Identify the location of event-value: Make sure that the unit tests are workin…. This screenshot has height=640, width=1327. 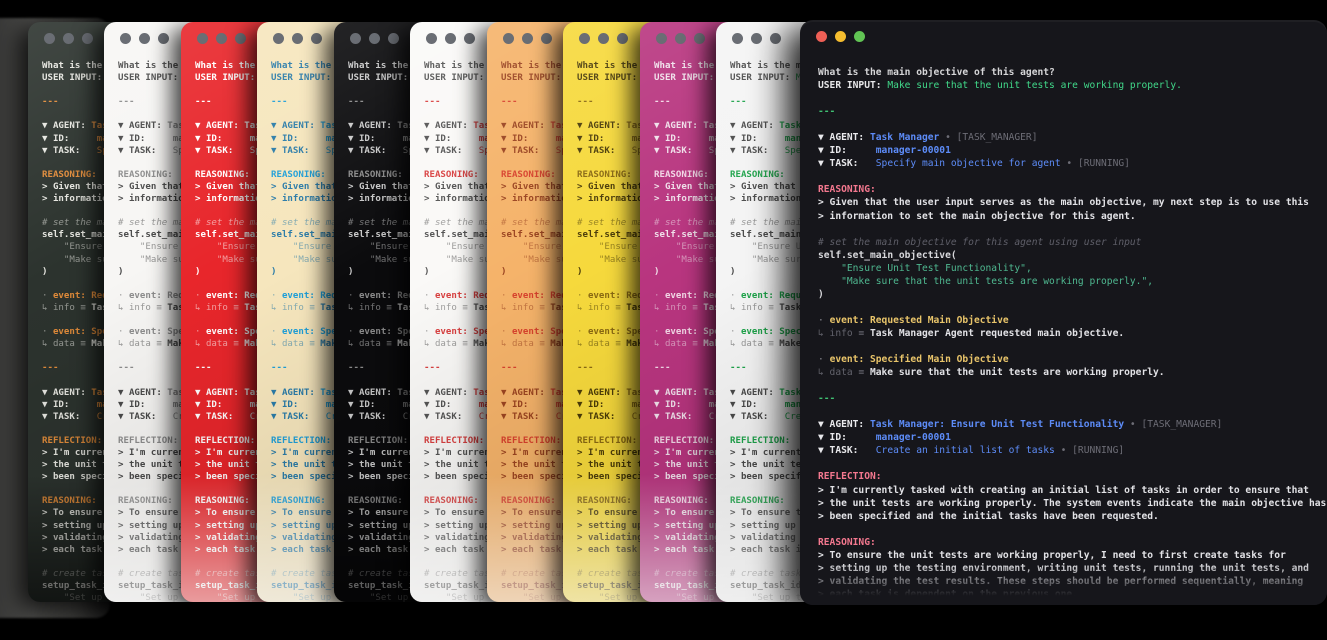
(1017, 373).